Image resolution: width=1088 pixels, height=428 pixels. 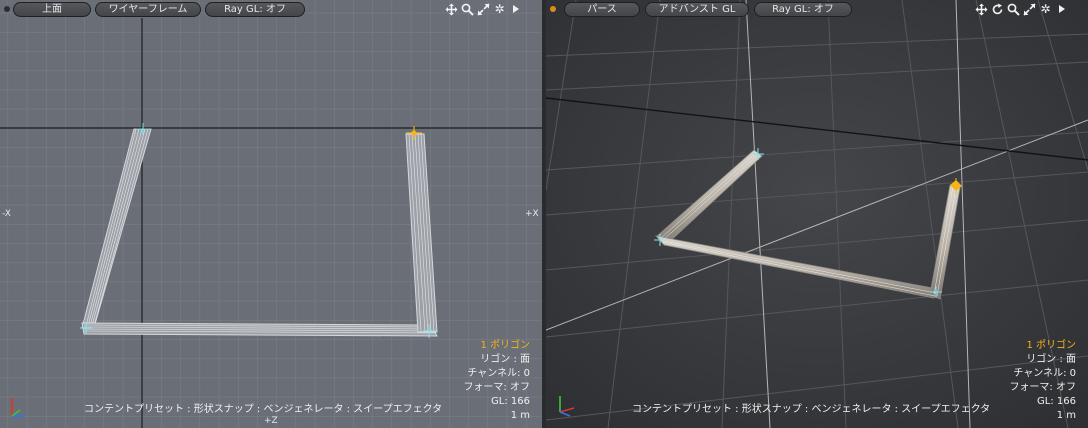 I want to click on axis-label-pos-x: +X, so click(x=532, y=214).